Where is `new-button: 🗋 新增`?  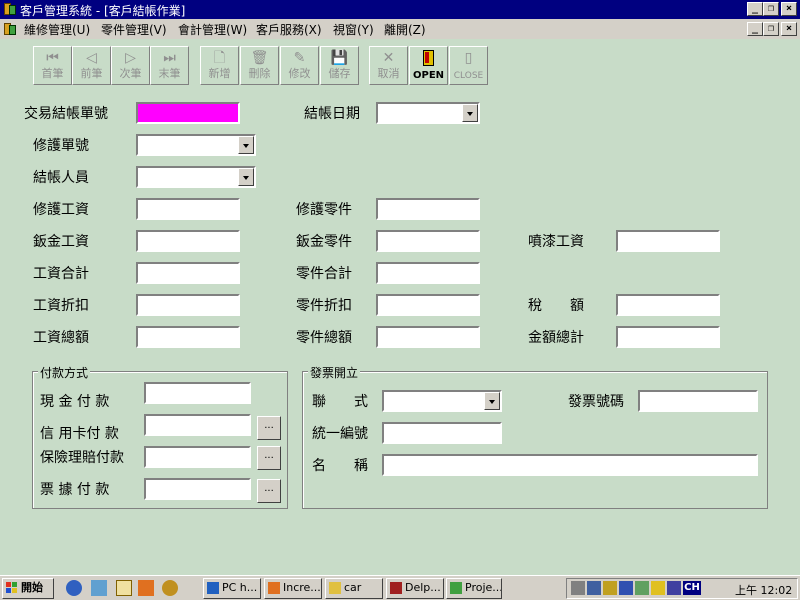
new-button: 🗋 新增 is located at coordinates (219, 65).